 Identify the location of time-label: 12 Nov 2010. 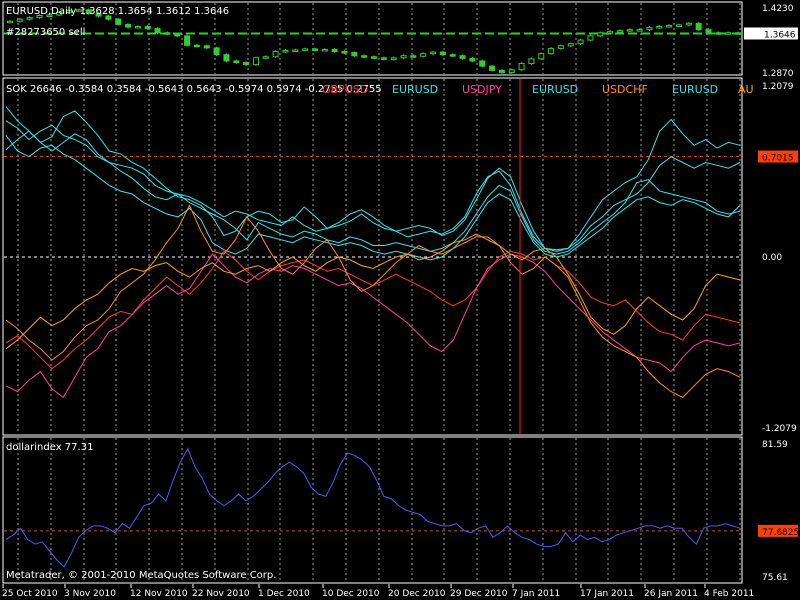
(159, 594).